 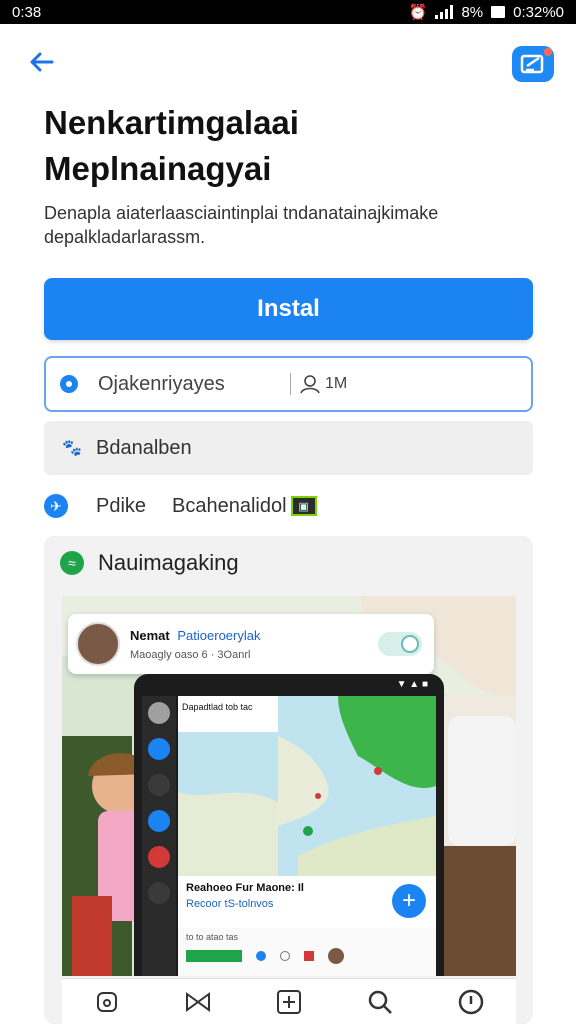 What do you see at coordinates (171, 122) in the screenshot?
I see `title-line-1: Nenkartimgalaai` at bounding box center [171, 122].